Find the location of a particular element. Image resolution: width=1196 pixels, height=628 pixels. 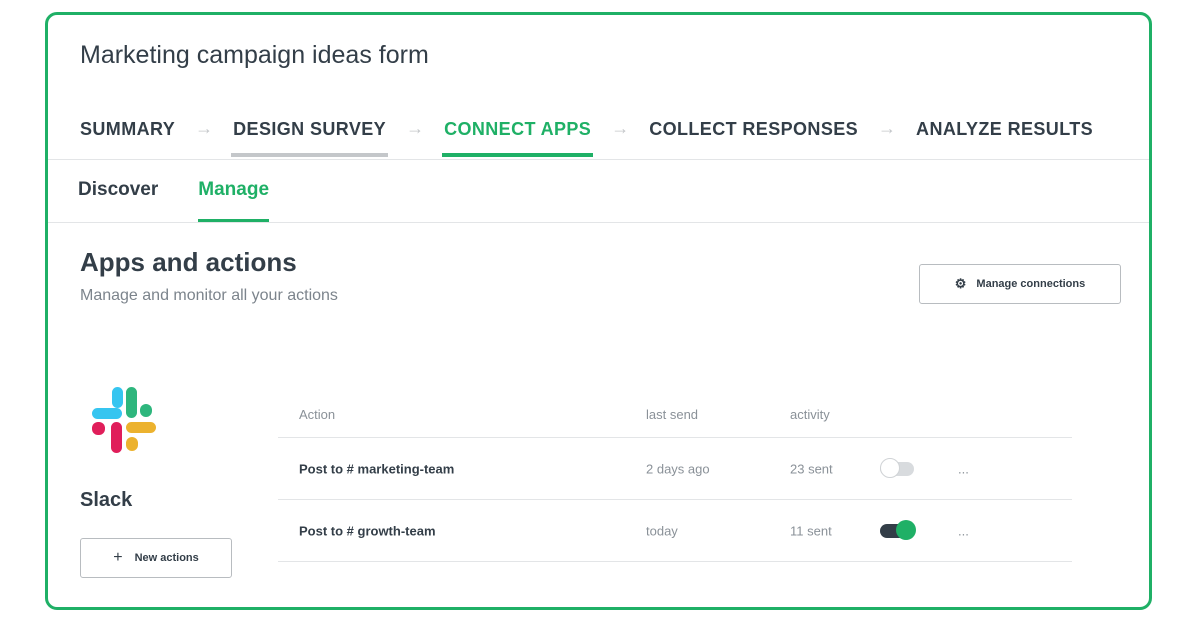

steps-divider is located at coordinates (598, 159).